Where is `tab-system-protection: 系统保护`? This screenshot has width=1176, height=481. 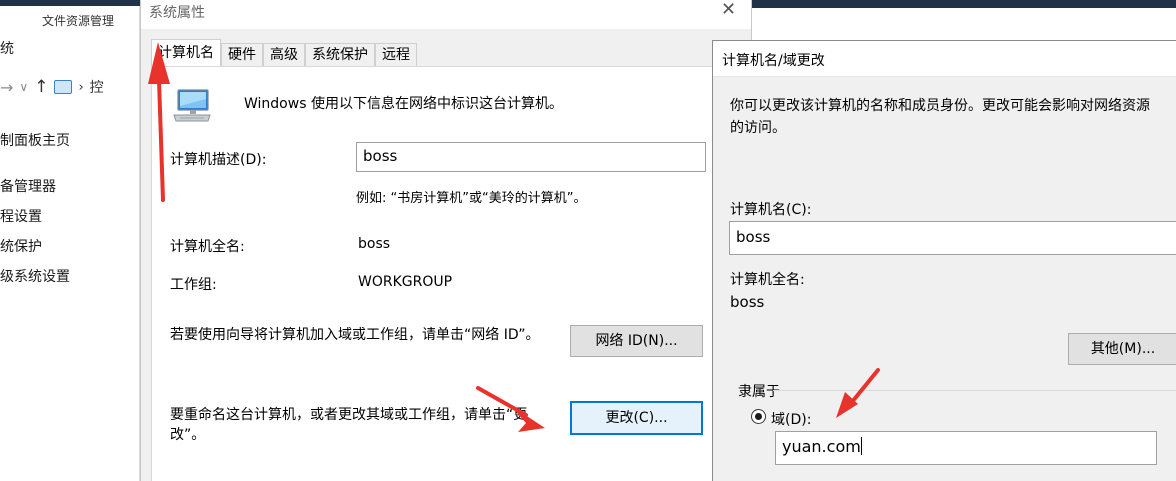 tab-system-protection: 系统保护 is located at coordinates (340, 55).